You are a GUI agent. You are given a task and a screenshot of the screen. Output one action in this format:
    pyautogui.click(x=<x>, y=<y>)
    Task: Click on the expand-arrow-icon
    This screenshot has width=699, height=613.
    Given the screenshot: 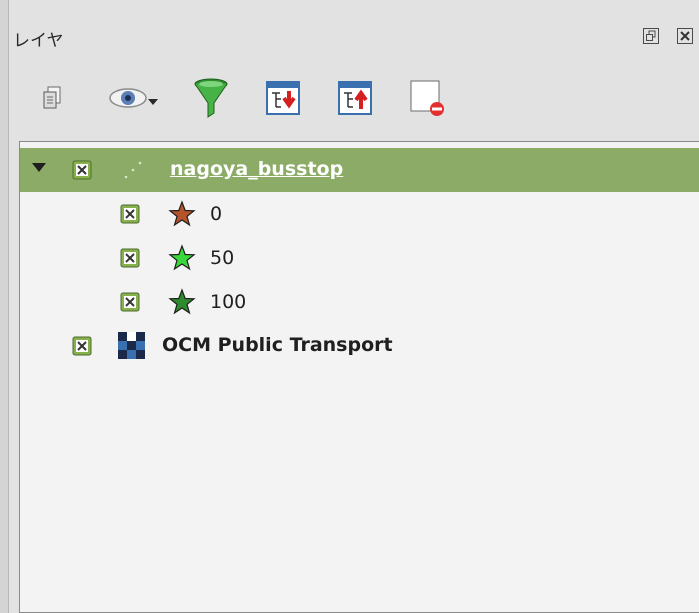 What is the action you would take?
    pyautogui.click(x=39, y=167)
    